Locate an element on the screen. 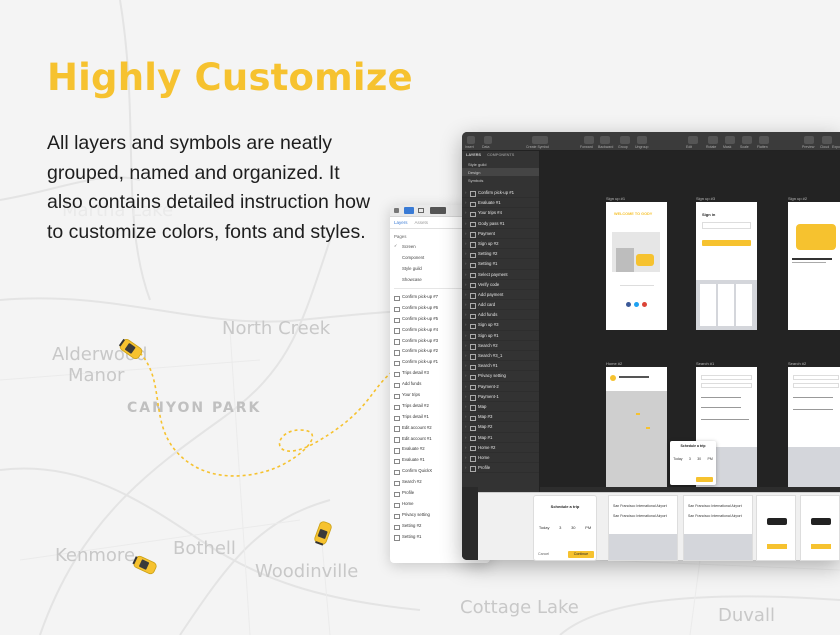 Image resolution: width=840 pixels, height=635 pixels. scale-icon is located at coordinates (747, 140).